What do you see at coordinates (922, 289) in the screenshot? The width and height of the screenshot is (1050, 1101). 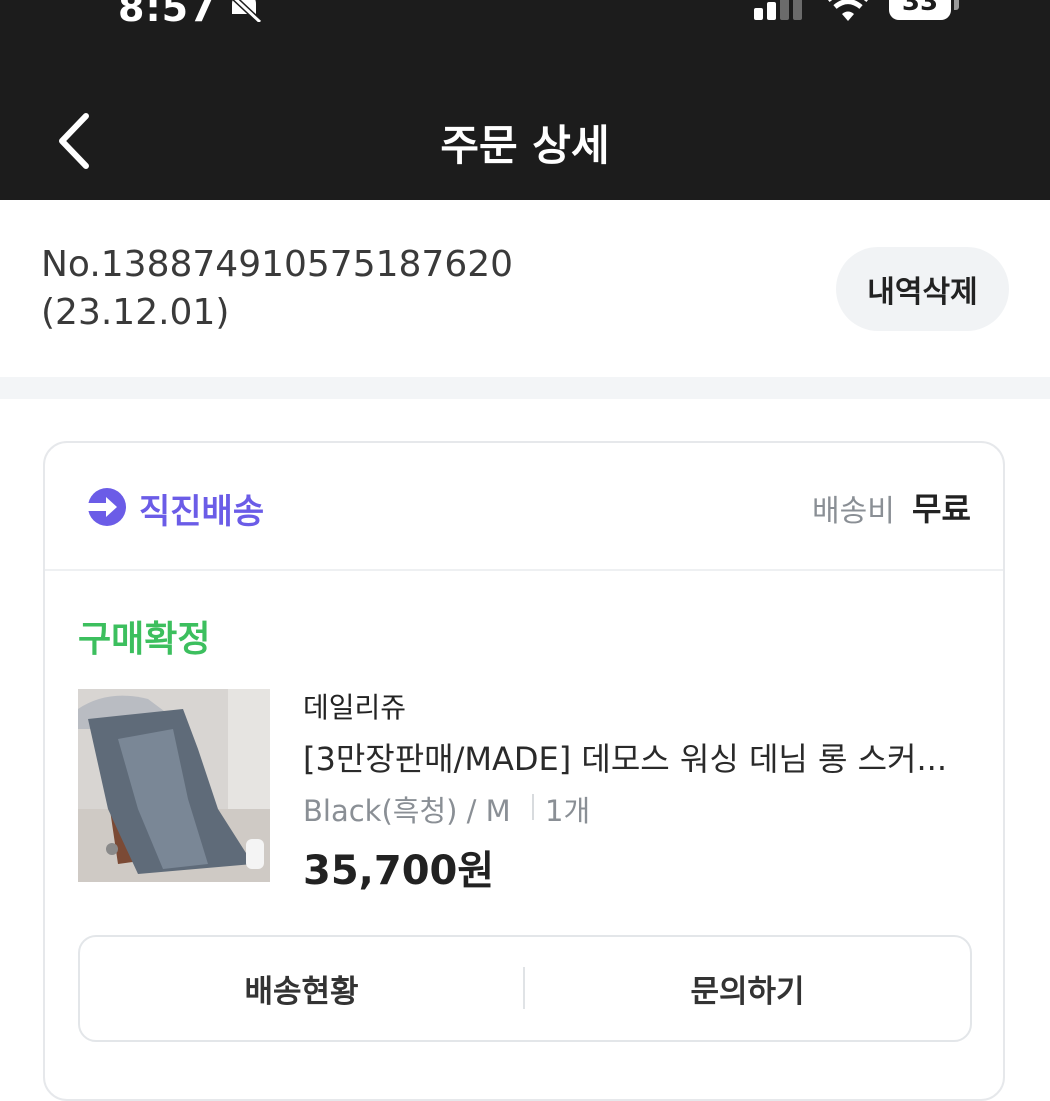 I see `delete-history-button: 내역삭제` at bounding box center [922, 289].